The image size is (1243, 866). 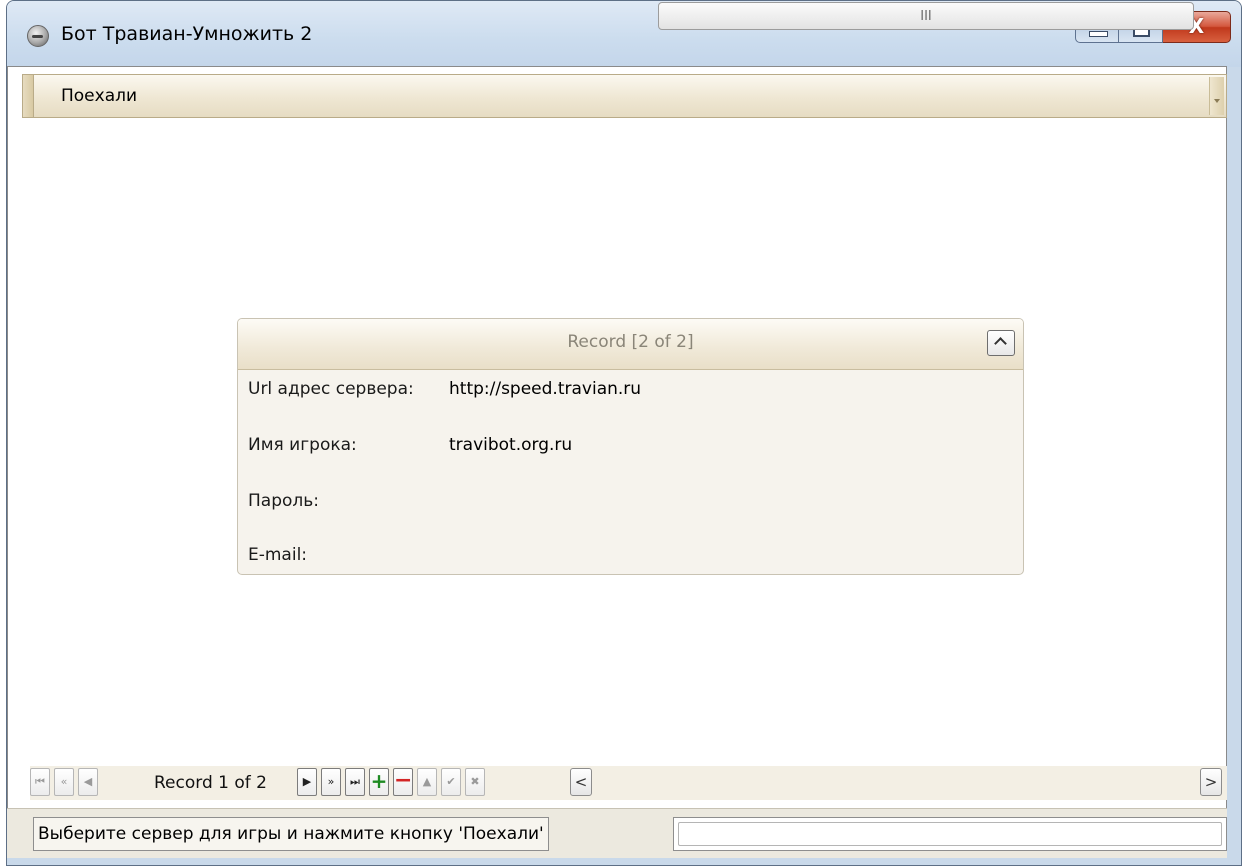 What do you see at coordinates (331, 389) in the screenshot?
I see `server-url-label: Url адрес сервера:` at bounding box center [331, 389].